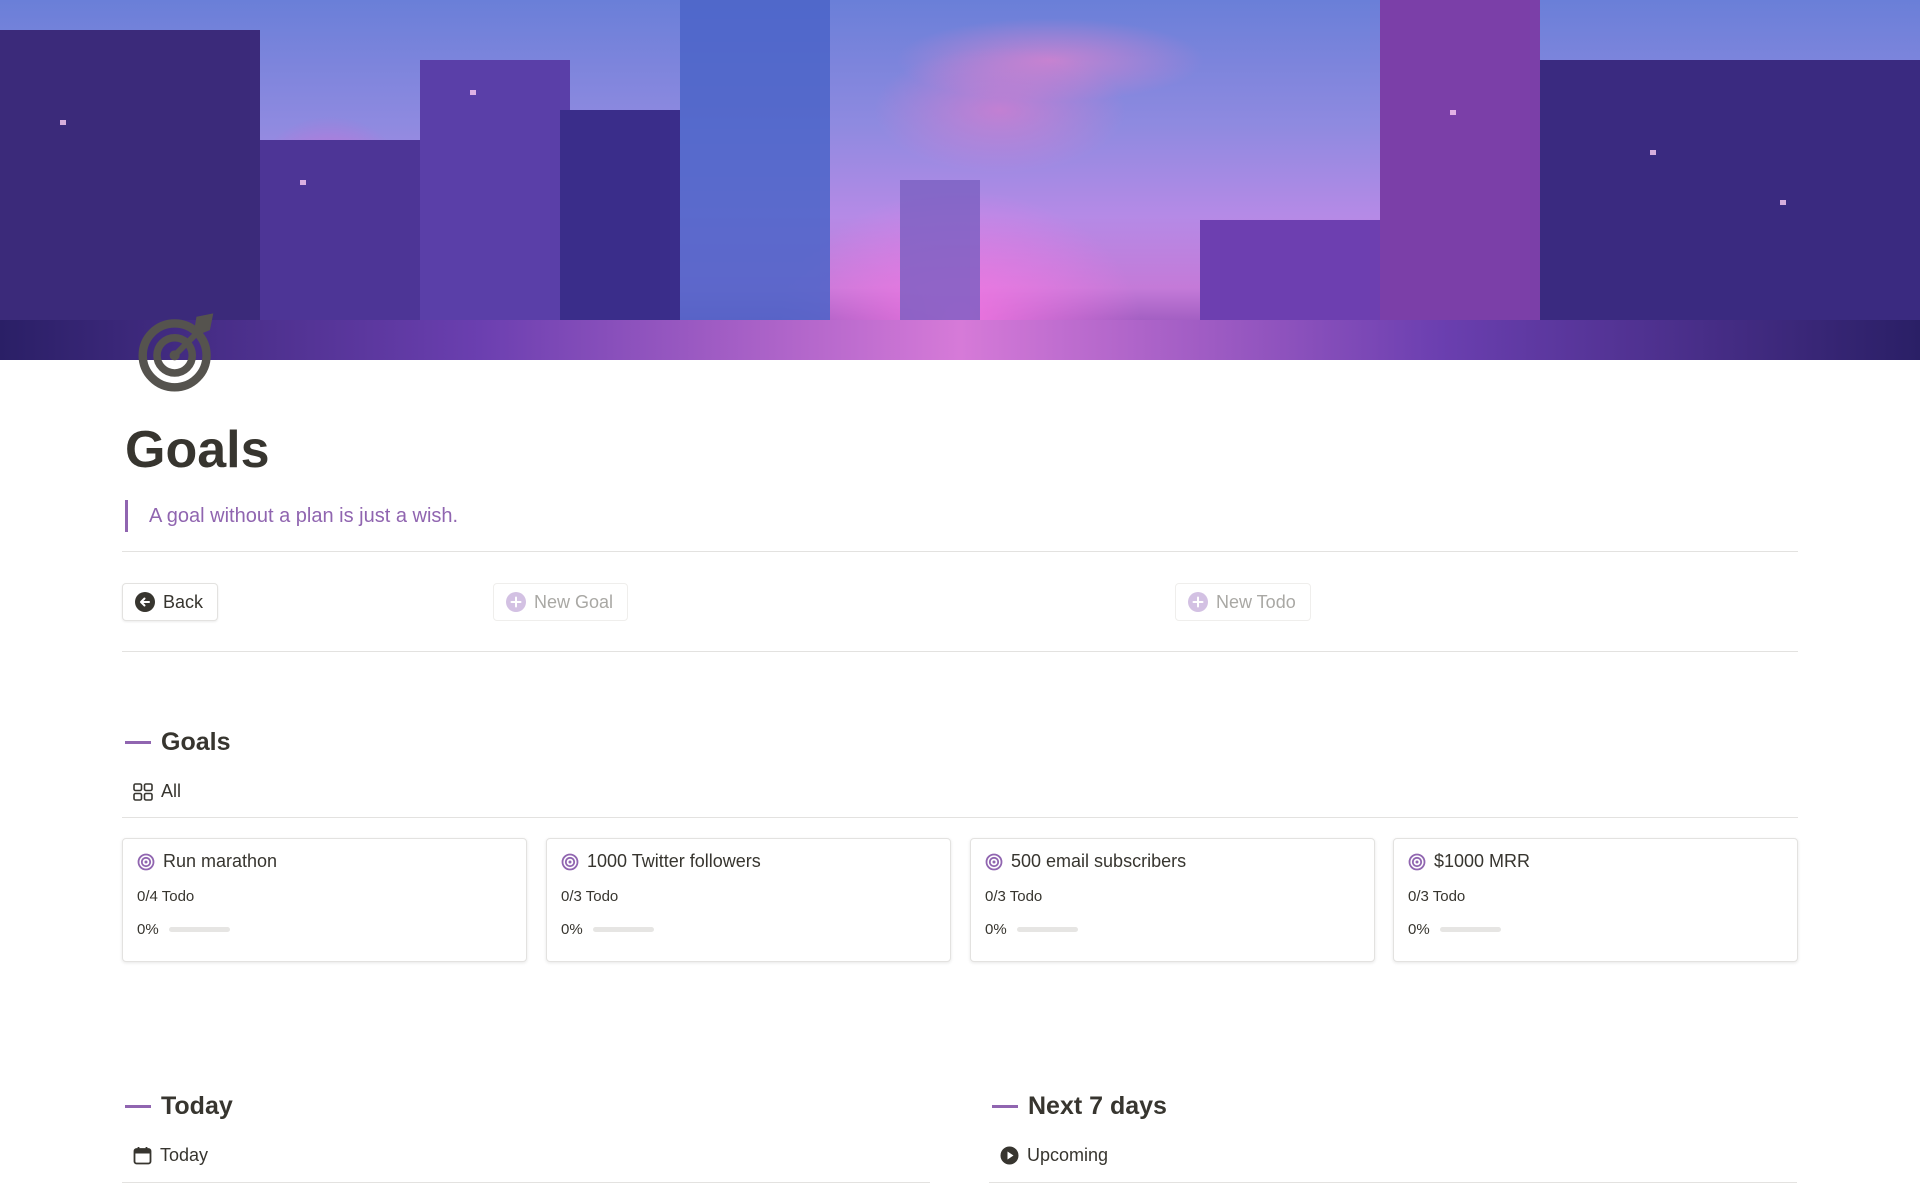 The width and height of the screenshot is (1920, 1199). What do you see at coordinates (184, 1155) in the screenshot?
I see `view-tab-label: Today` at bounding box center [184, 1155].